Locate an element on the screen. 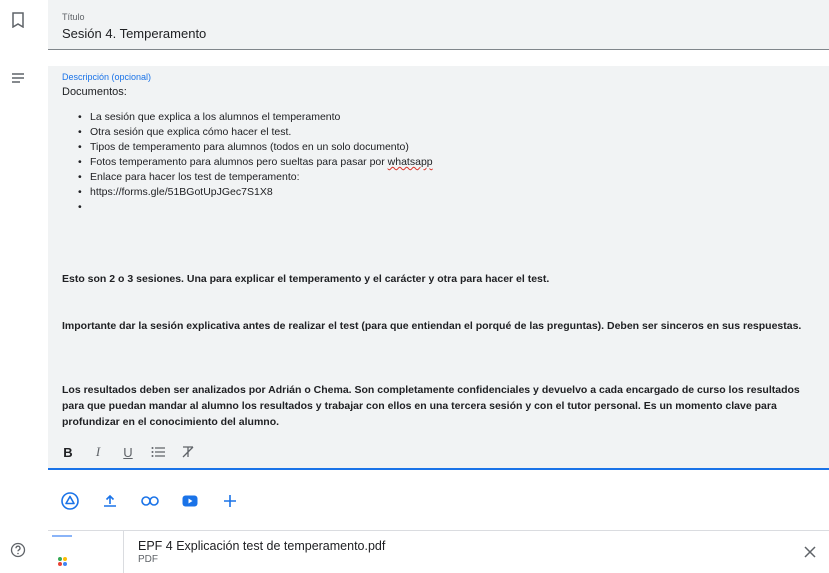 Image resolution: width=829 pixels, height=573 pixels. thumbnail-header-mark is located at coordinates (62, 535).